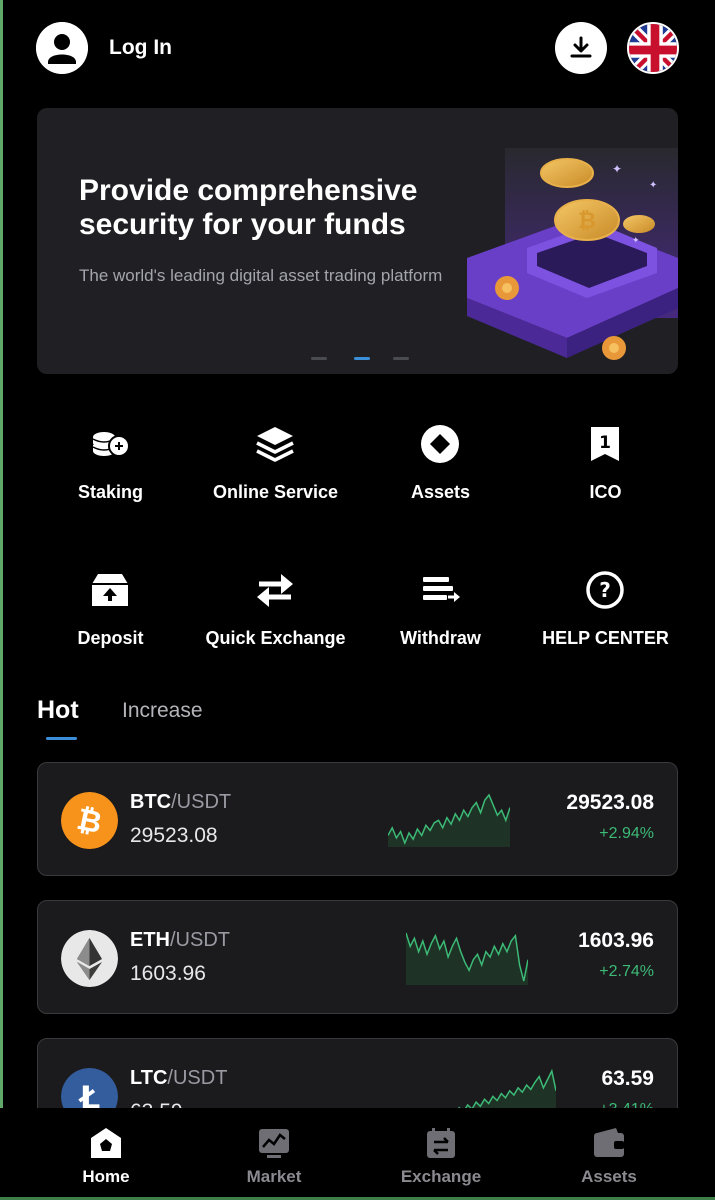 The height and width of the screenshot is (1200, 715). Describe the element at coordinates (274, 1176) in the screenshot. I see `nav-label: Market` at that location.